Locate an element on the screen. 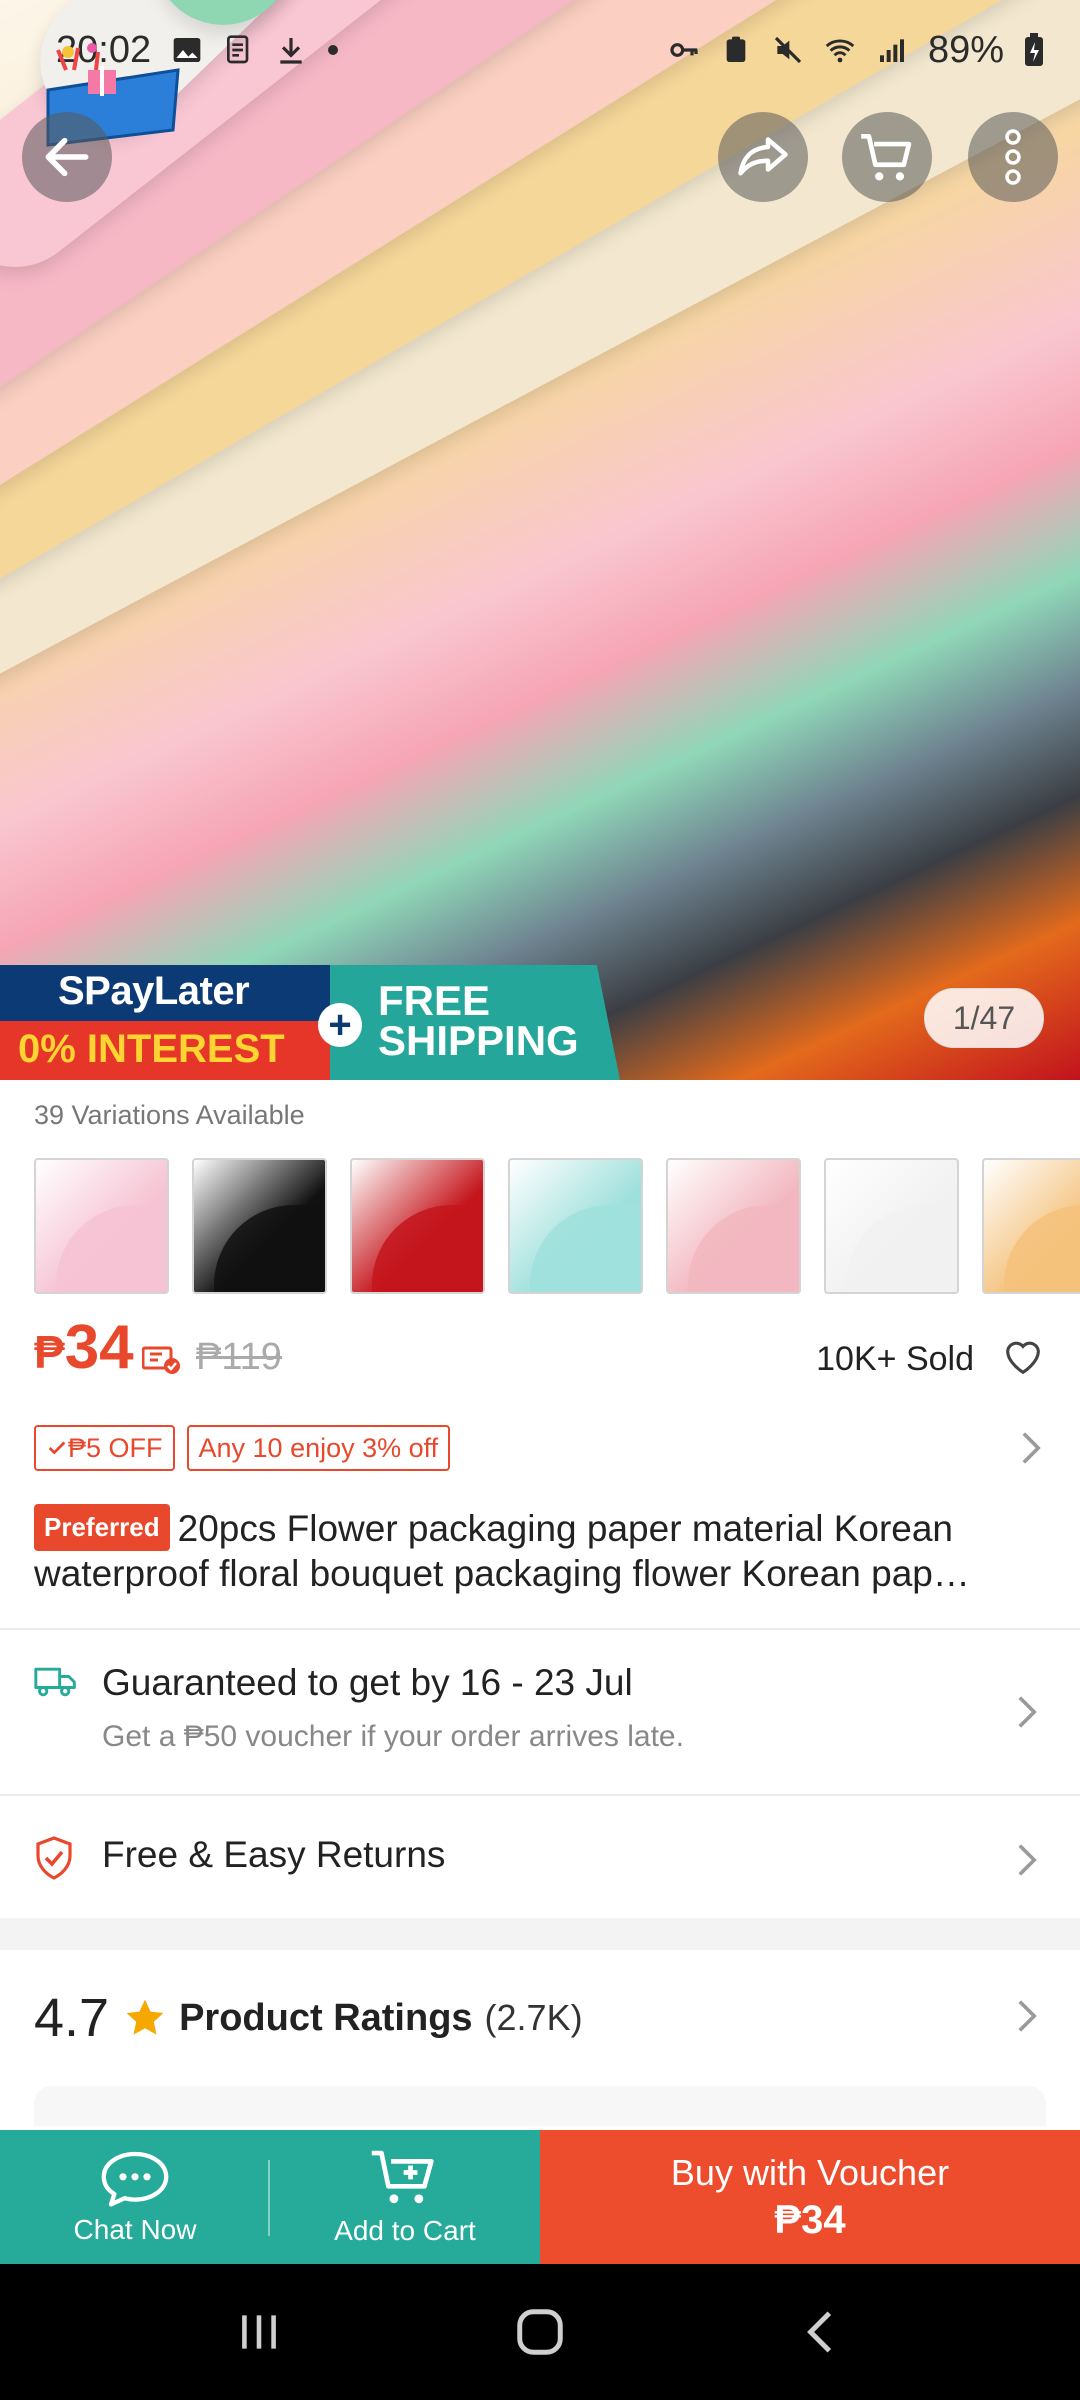  promo-banner: SPayLater 0% INTEREST FREE SHIPPING + is located at coordinates (310, 1022).